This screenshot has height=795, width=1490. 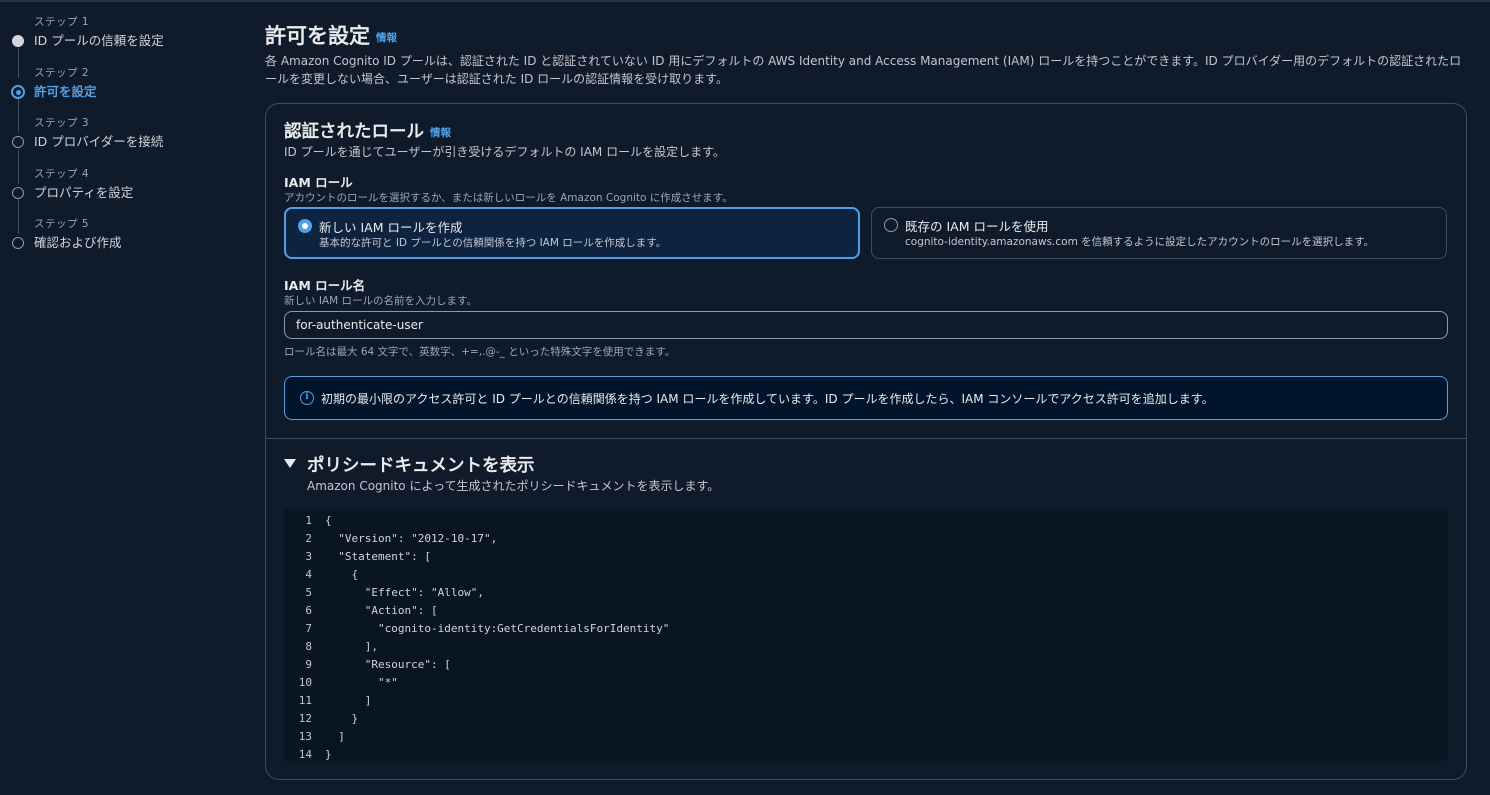 I want to click on step-current-icon, so click(x=18, y=92).